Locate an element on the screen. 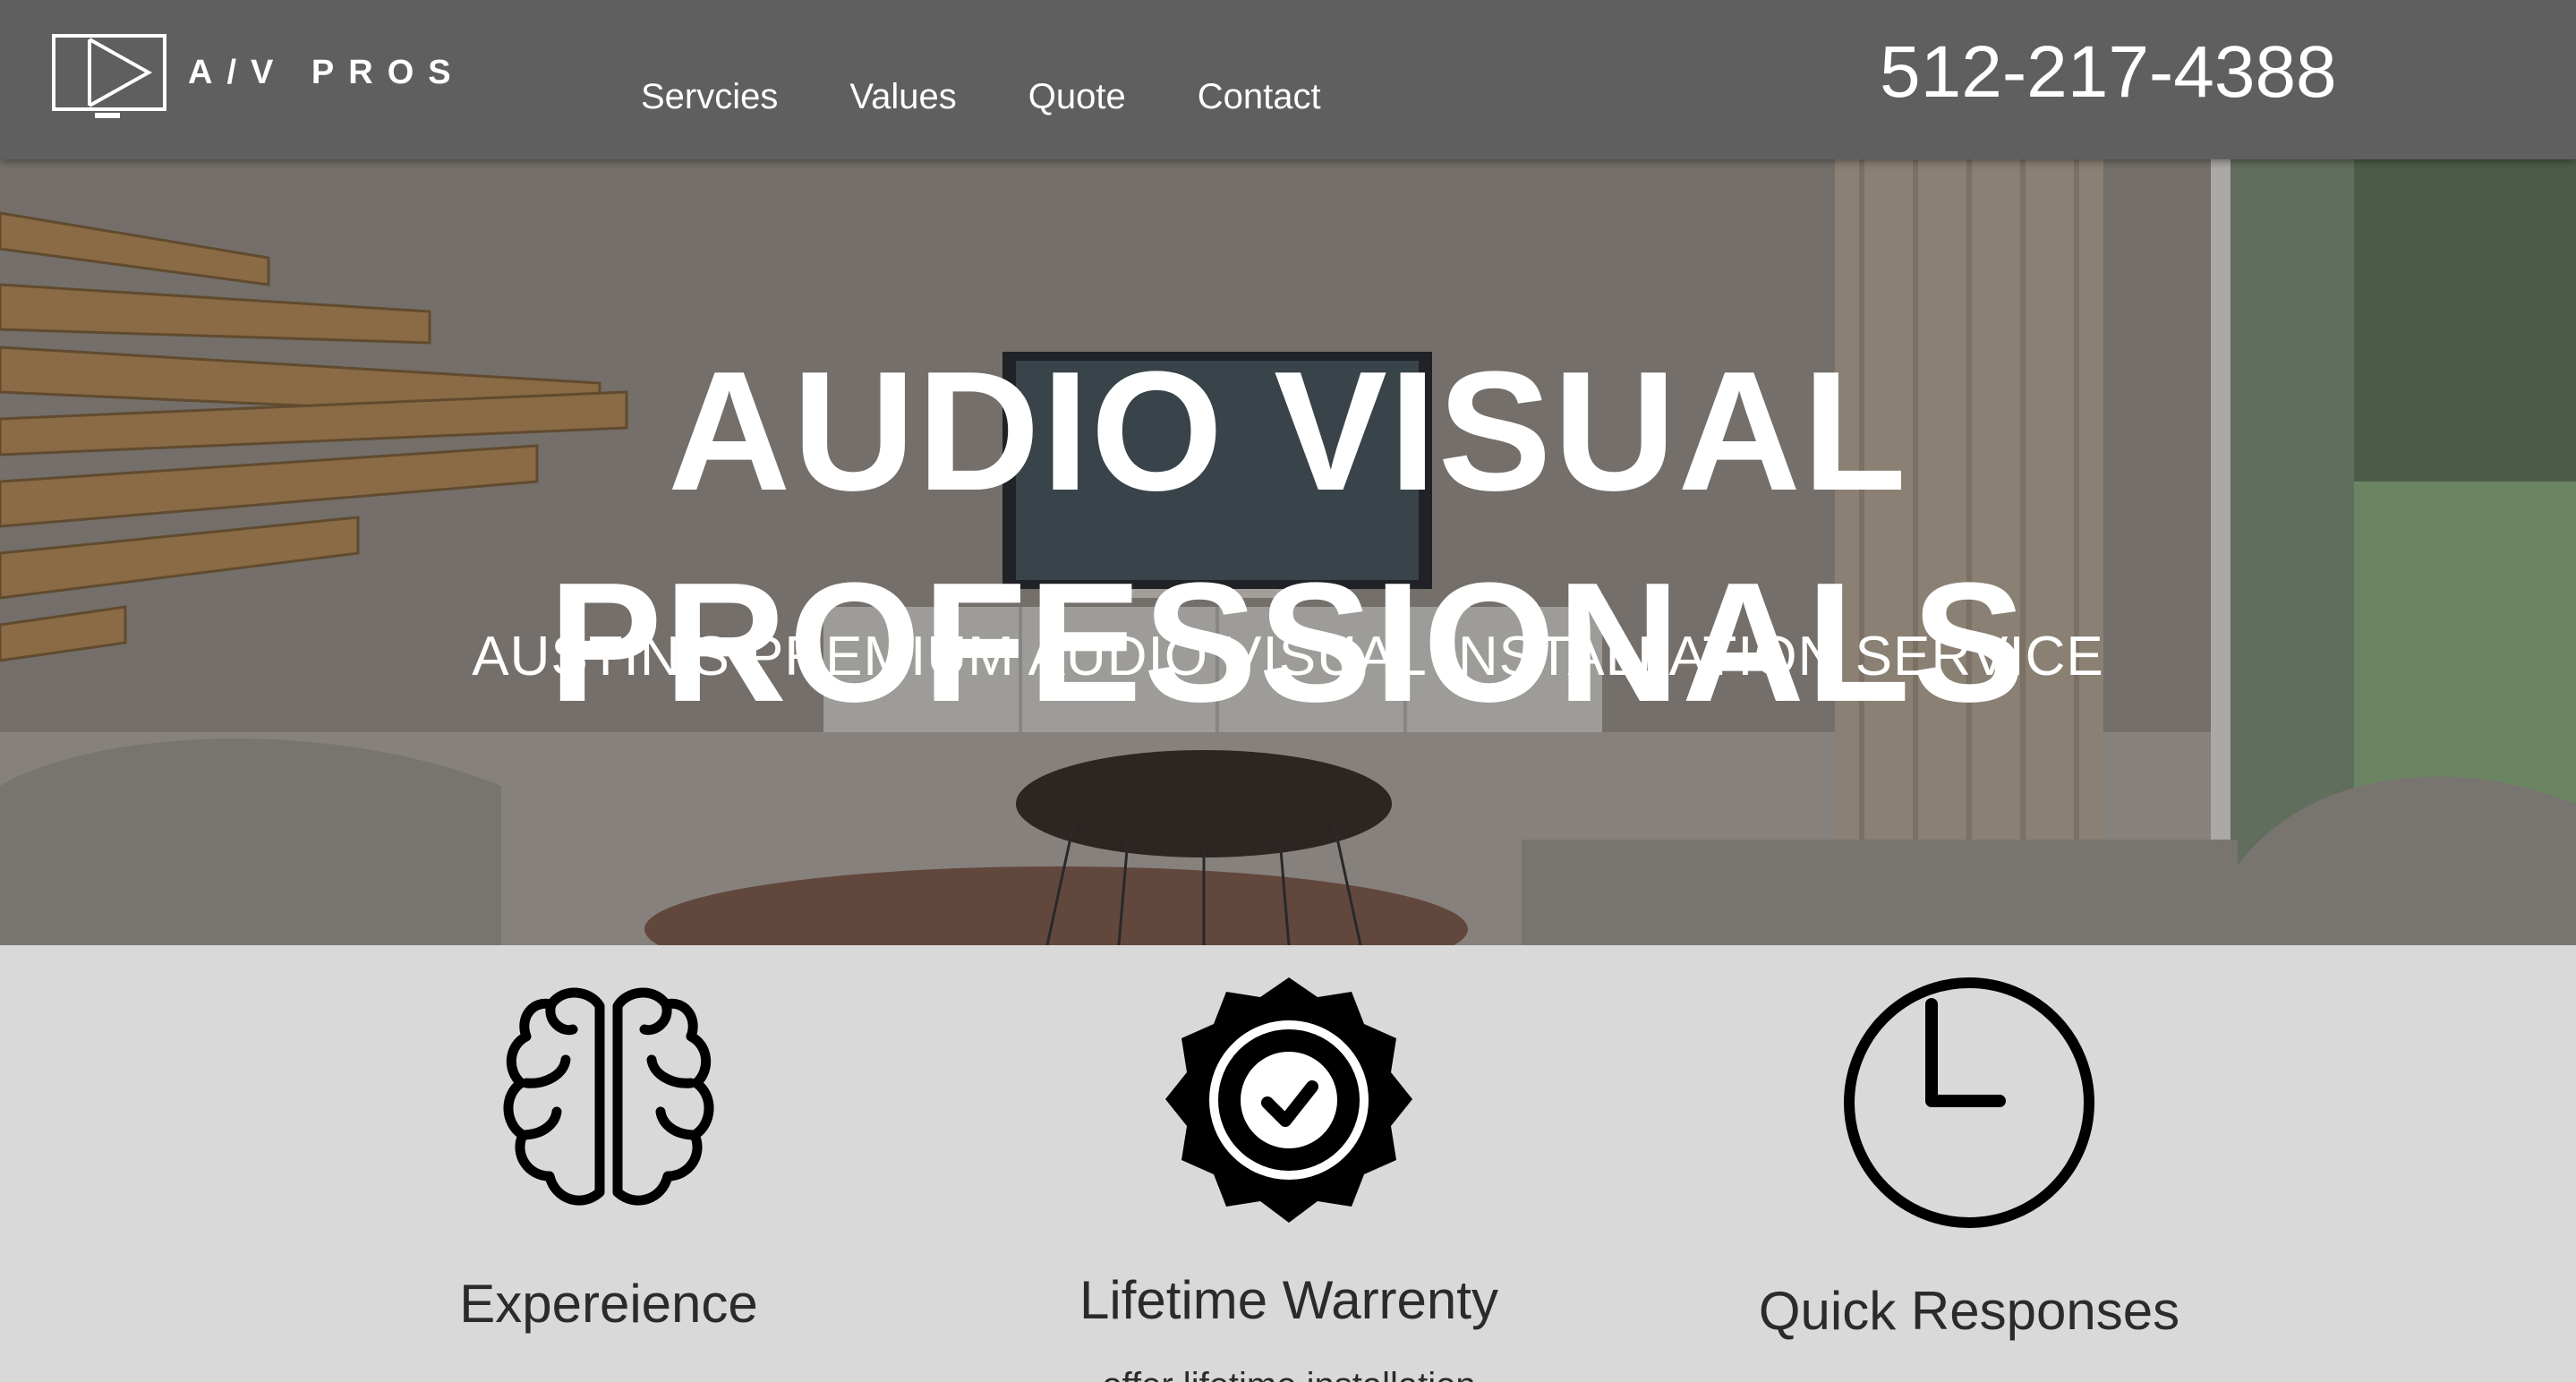 The height and width of the screenshot is (1382, 2576). nav-link-contact: Contact is located at coordinates (1259, 97).